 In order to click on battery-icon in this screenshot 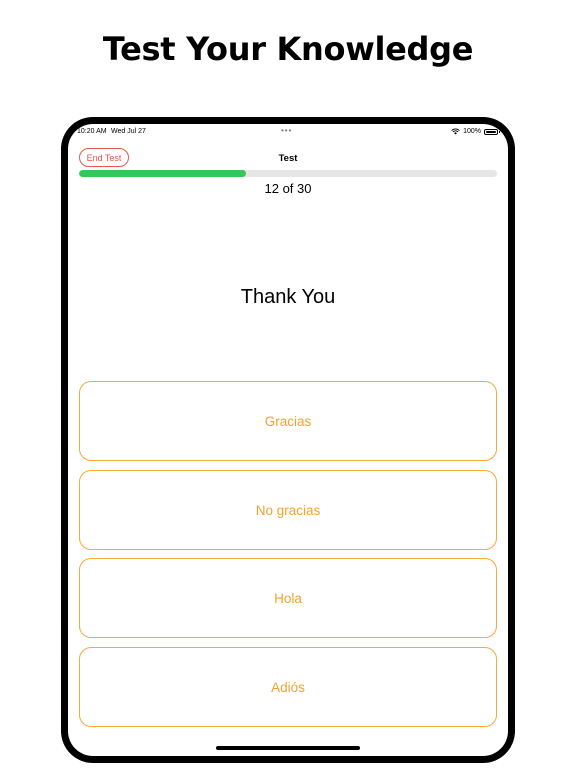, I will do `click(492, 131)`.